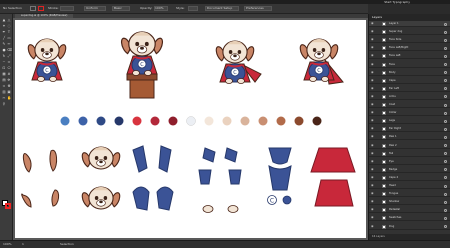 The height and width of the screenshot is (248, 450). I want to click on layer-row: ◉ Paw 1, so click(409, 137).